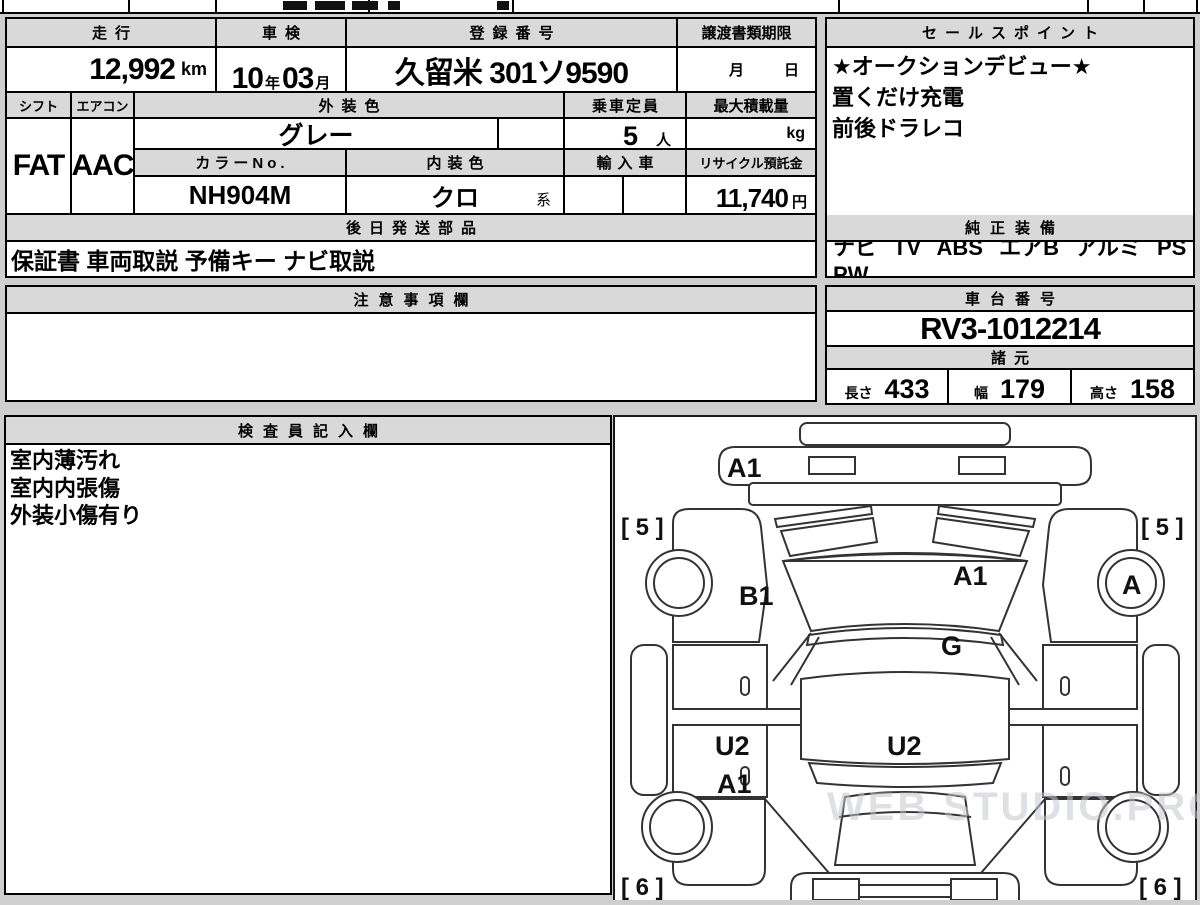  I want to click on damage-label-left-rear-door-lower: A1, so click(734, 784).